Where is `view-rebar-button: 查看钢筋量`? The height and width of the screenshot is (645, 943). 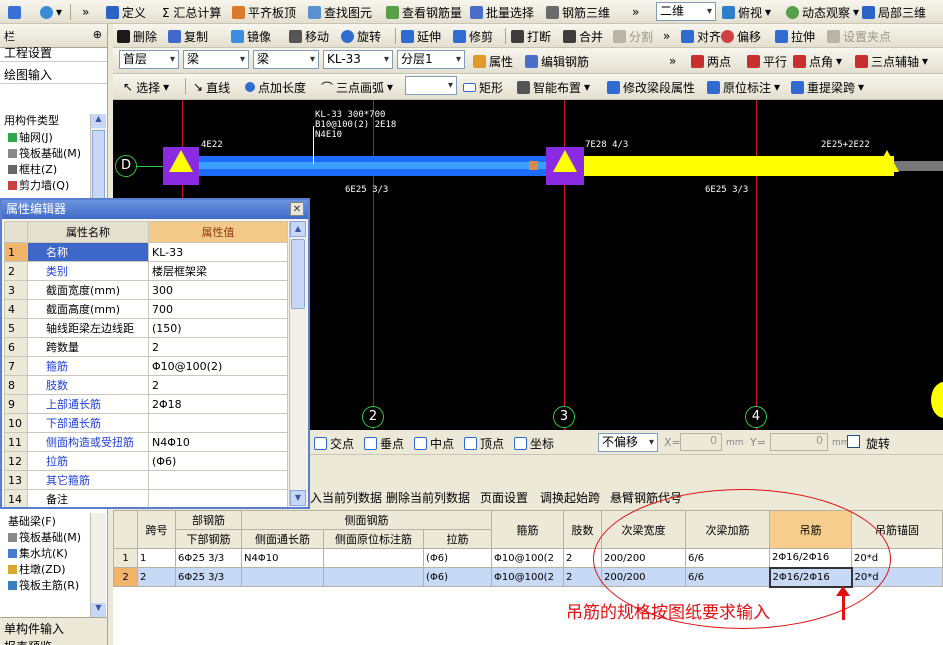 view-rebar-button: 查看钢筋量 is located at coordinates (424, 12).